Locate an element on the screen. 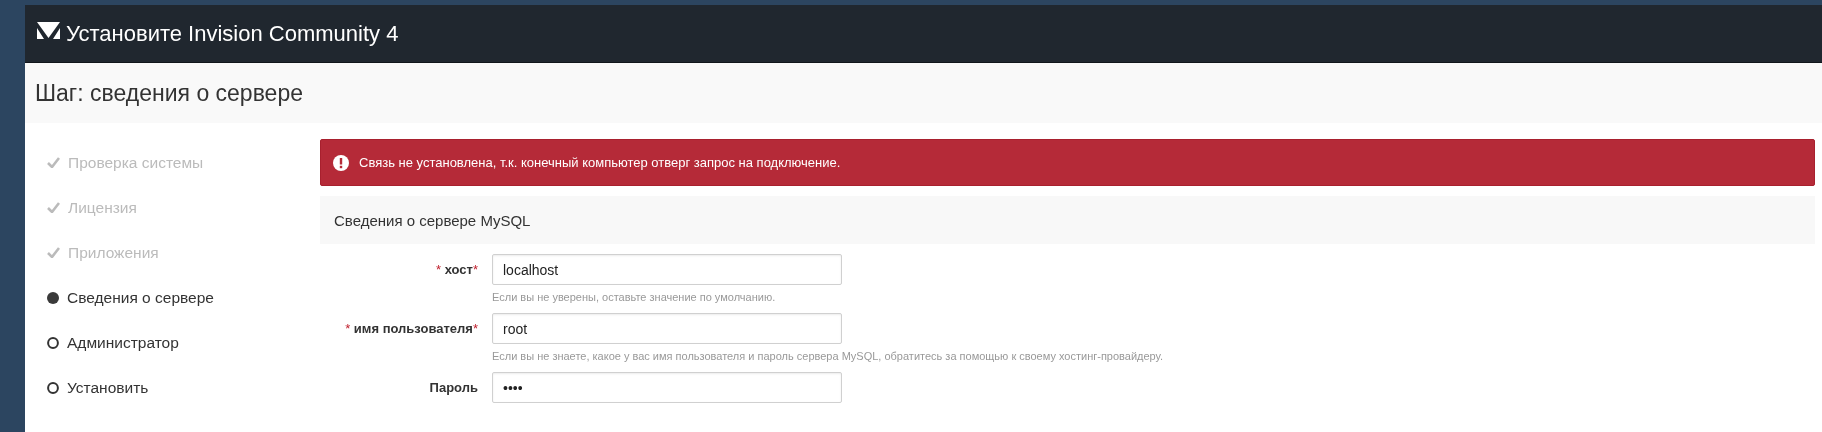 This screenshot has height=432, width=1822. input-field: •••• is located at coordinates (667, 387).